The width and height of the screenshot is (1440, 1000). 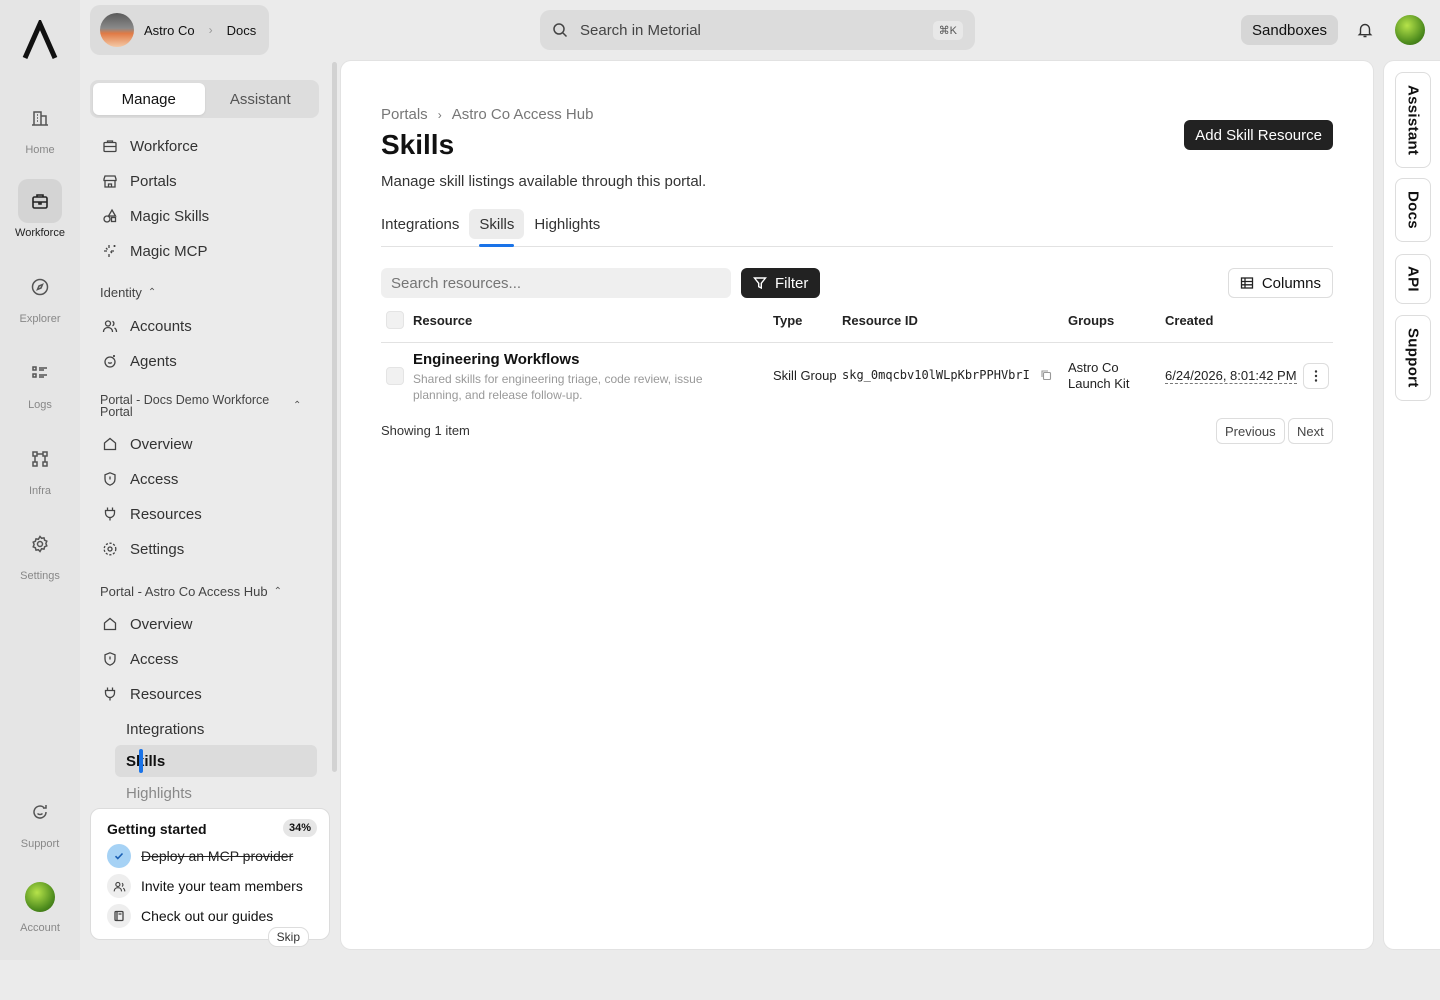 What do you see at coordinates (40, 897) in the screenshot?
I see `avatar` at bounding box center [40, 897].